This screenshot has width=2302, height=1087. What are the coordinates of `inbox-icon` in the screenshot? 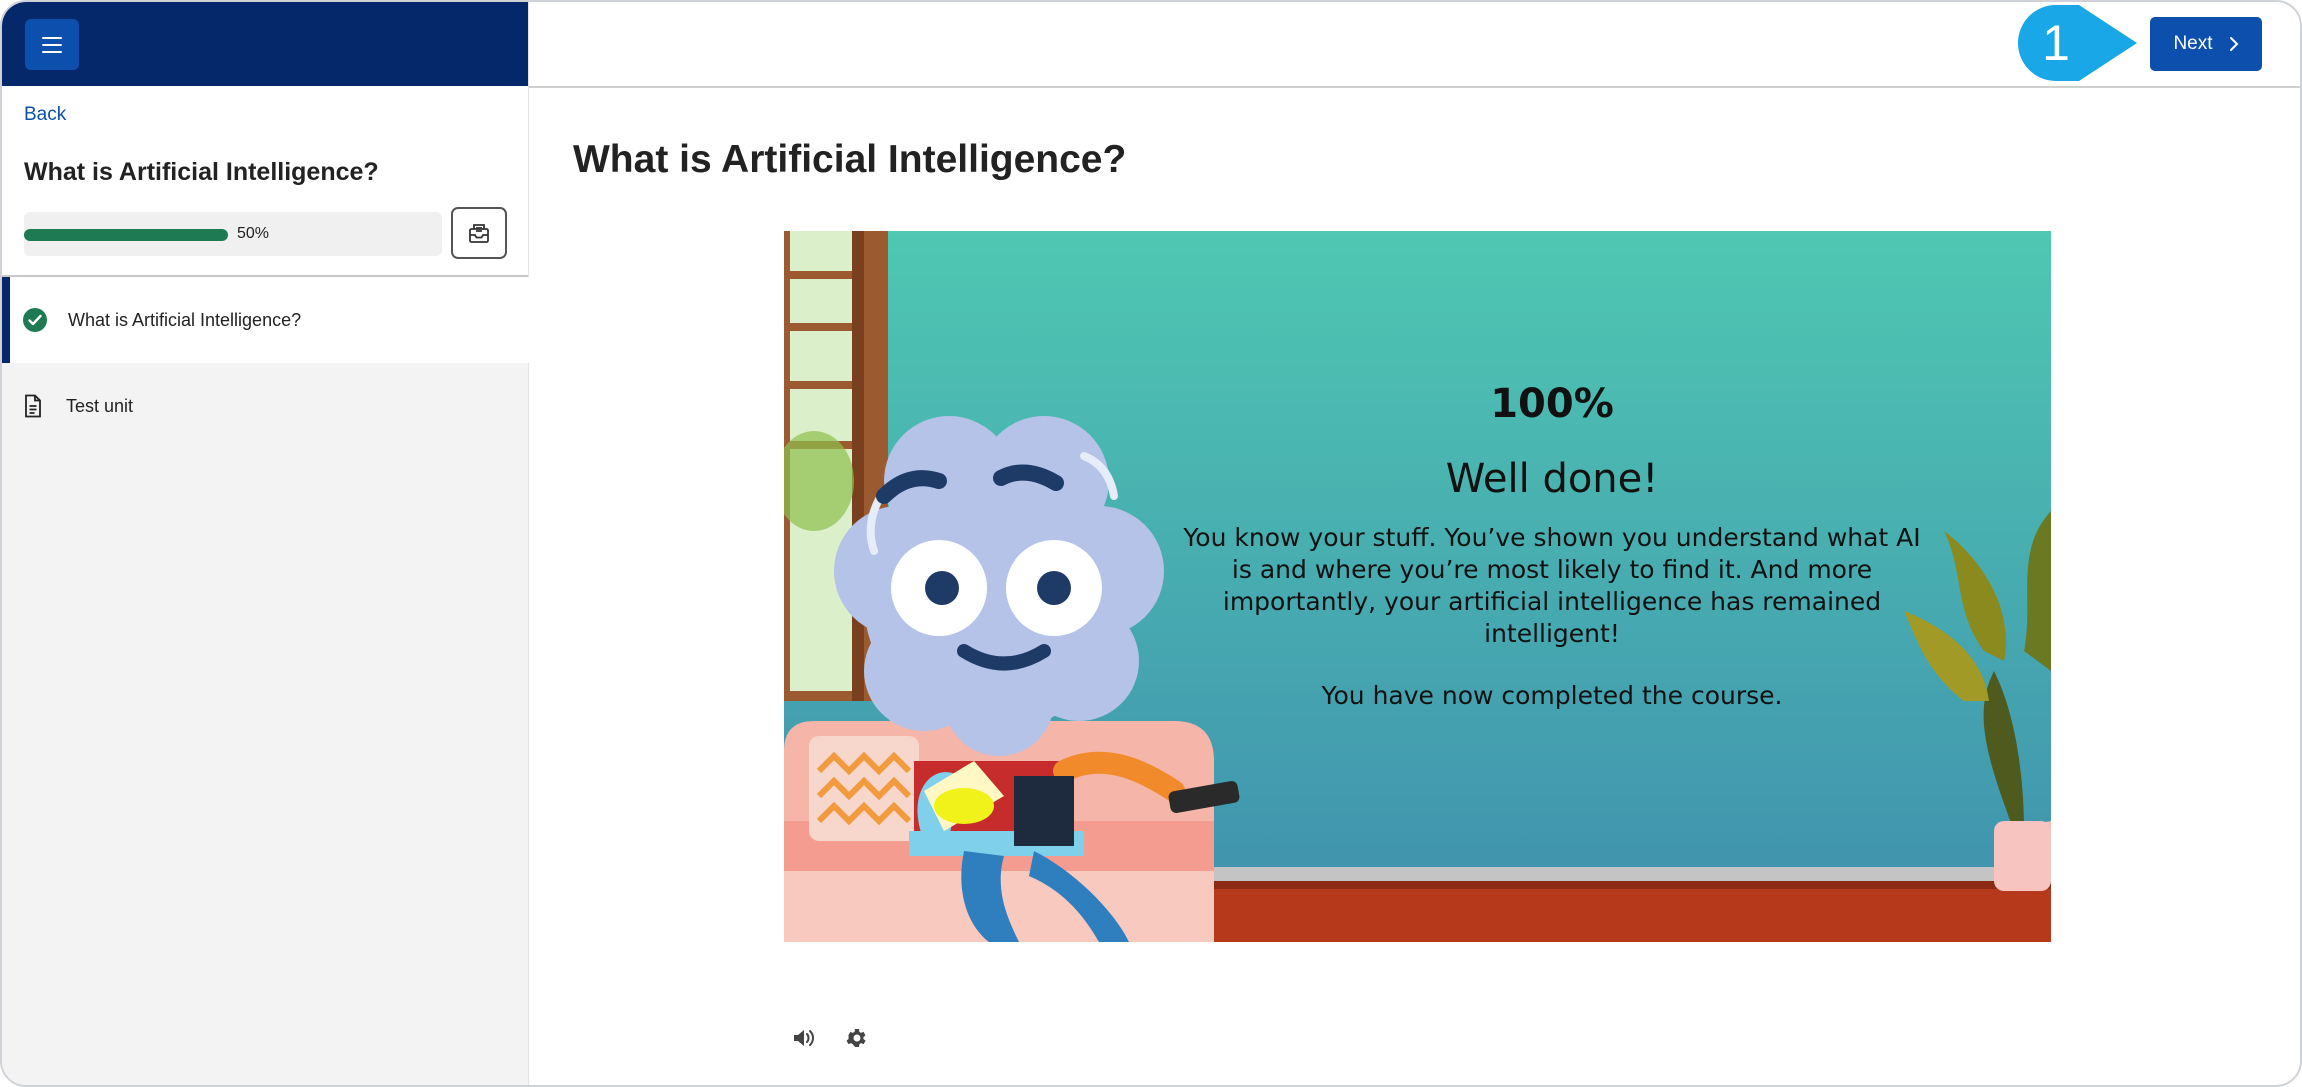 It's located at (479, 233).